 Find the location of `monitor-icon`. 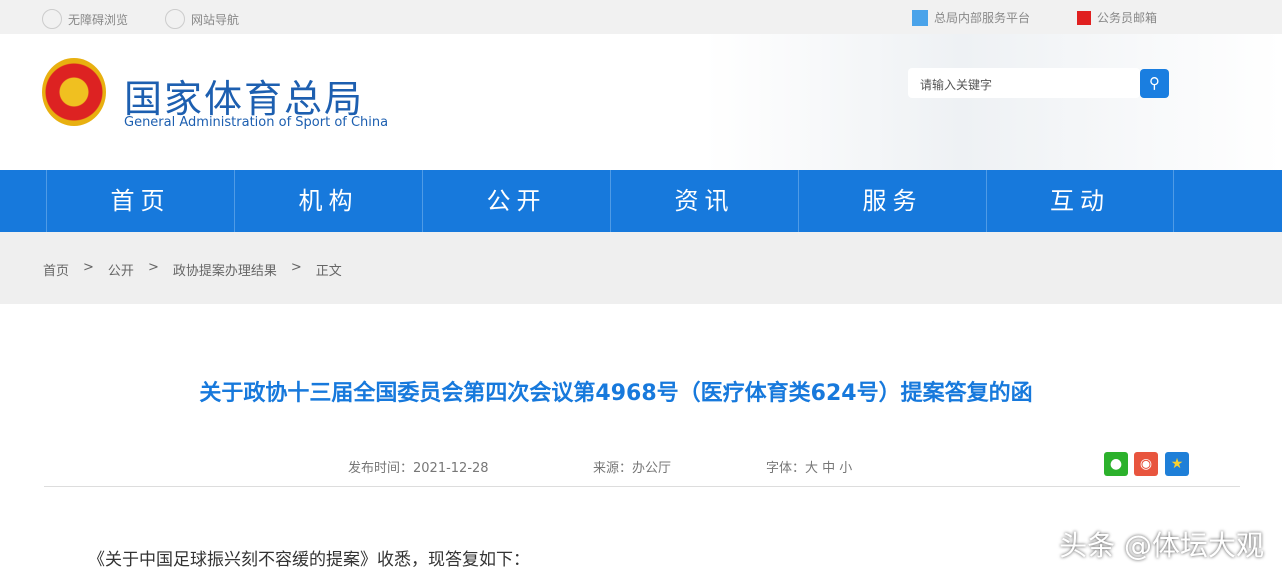

monitor-icon is located at coordinates (920, 17).